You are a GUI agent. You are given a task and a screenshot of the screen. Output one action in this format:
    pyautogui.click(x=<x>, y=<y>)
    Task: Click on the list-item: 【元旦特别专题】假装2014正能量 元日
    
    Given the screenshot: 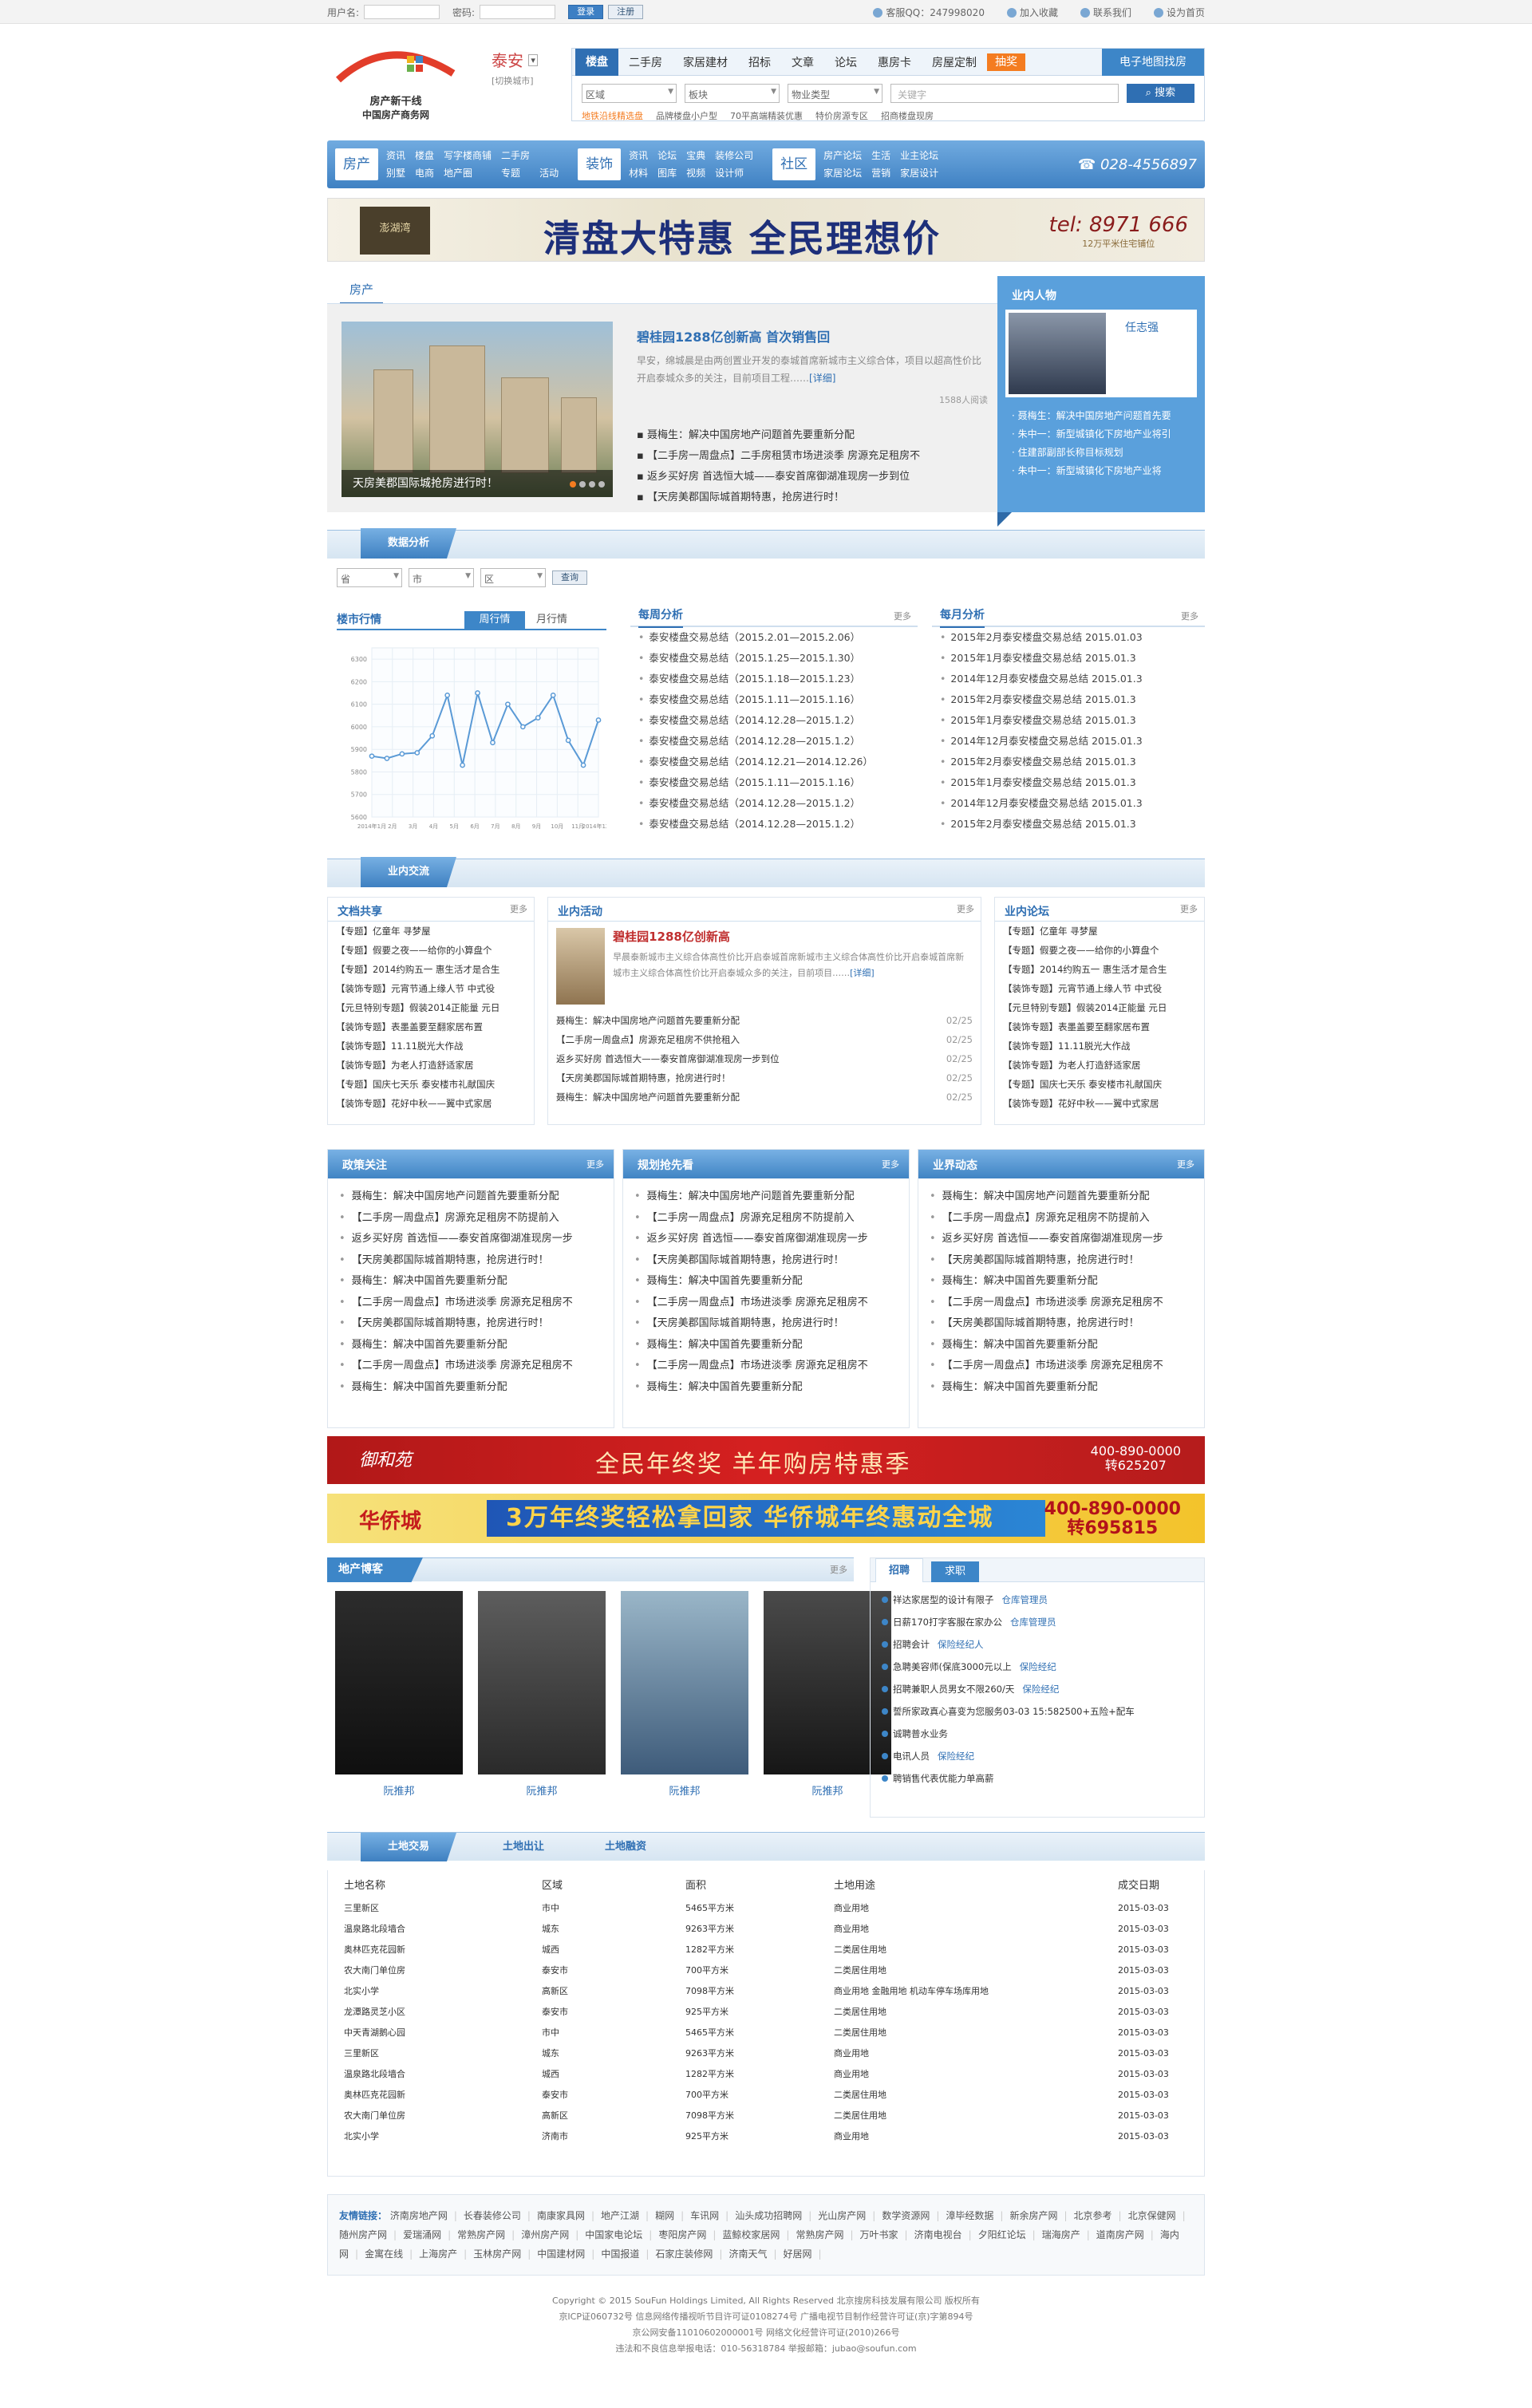 What is the action you would take?
    pyautogui.click(x=431, y=1007)
    